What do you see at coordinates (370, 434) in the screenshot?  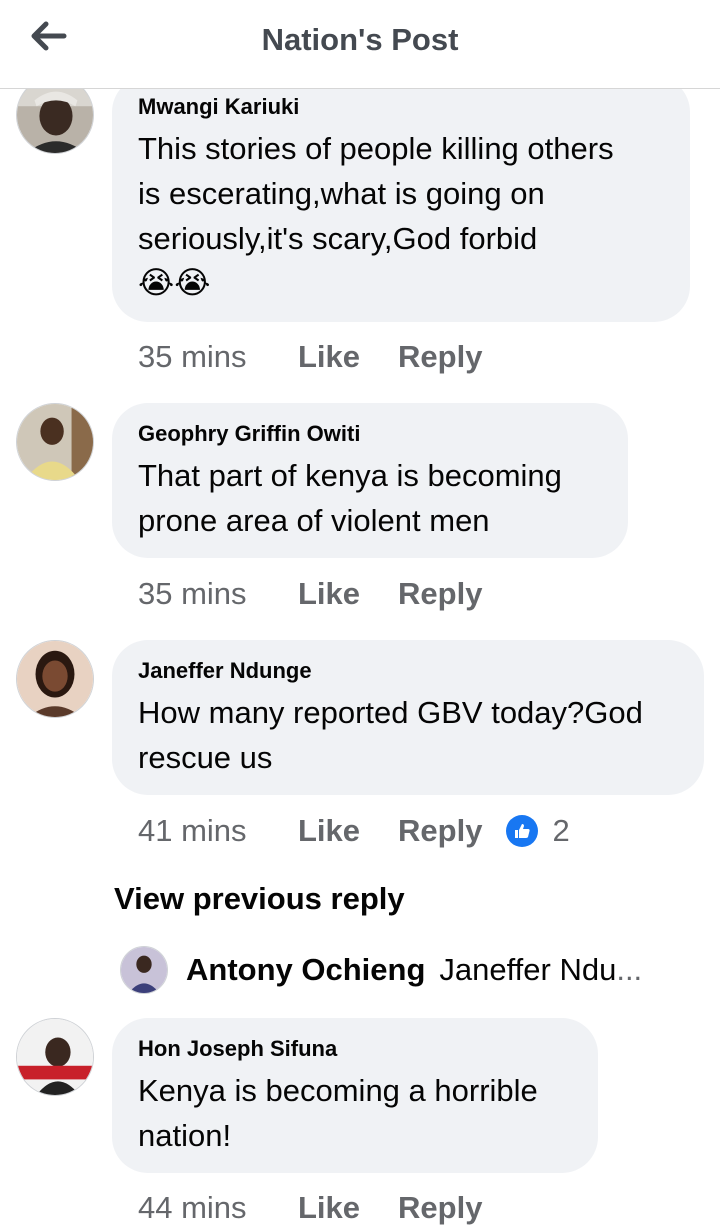 I see `comment-author: Geophry Griffin Owiti` at bounding box center [370, 434].